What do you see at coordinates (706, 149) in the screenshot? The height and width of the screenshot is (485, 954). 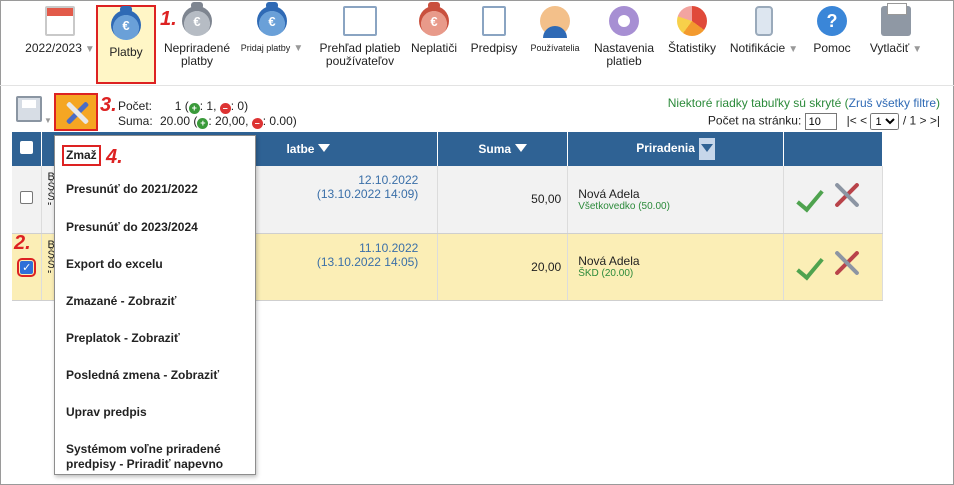 I see `filter-active-icon` at bounding box center [706, 149].